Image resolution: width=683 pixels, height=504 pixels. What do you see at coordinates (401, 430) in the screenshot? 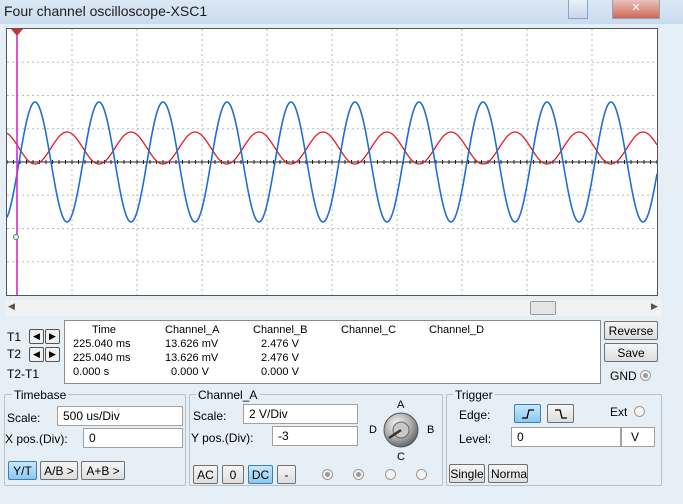
I see `channel-selector-knob-icon` at bounding box center [401, 430].